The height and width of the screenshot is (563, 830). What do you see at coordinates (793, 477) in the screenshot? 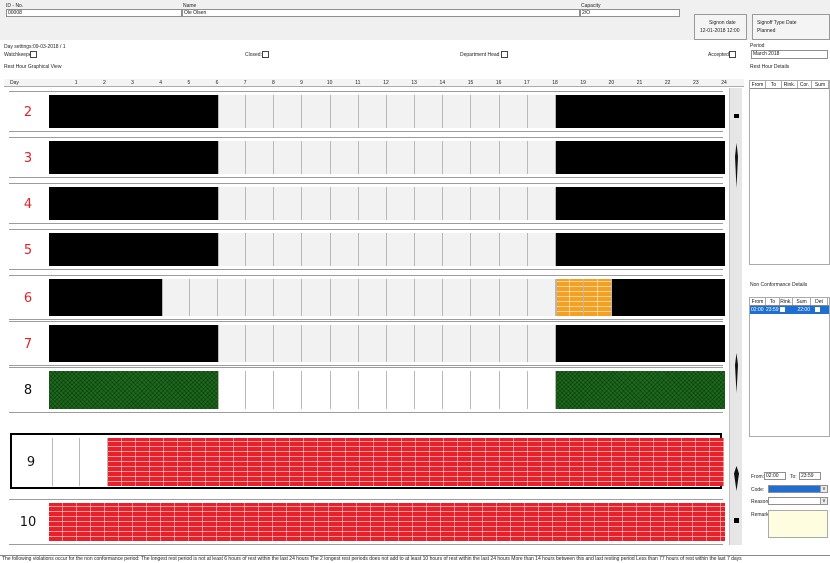
I see `to-label: To:` at bounding box center [793, 477].